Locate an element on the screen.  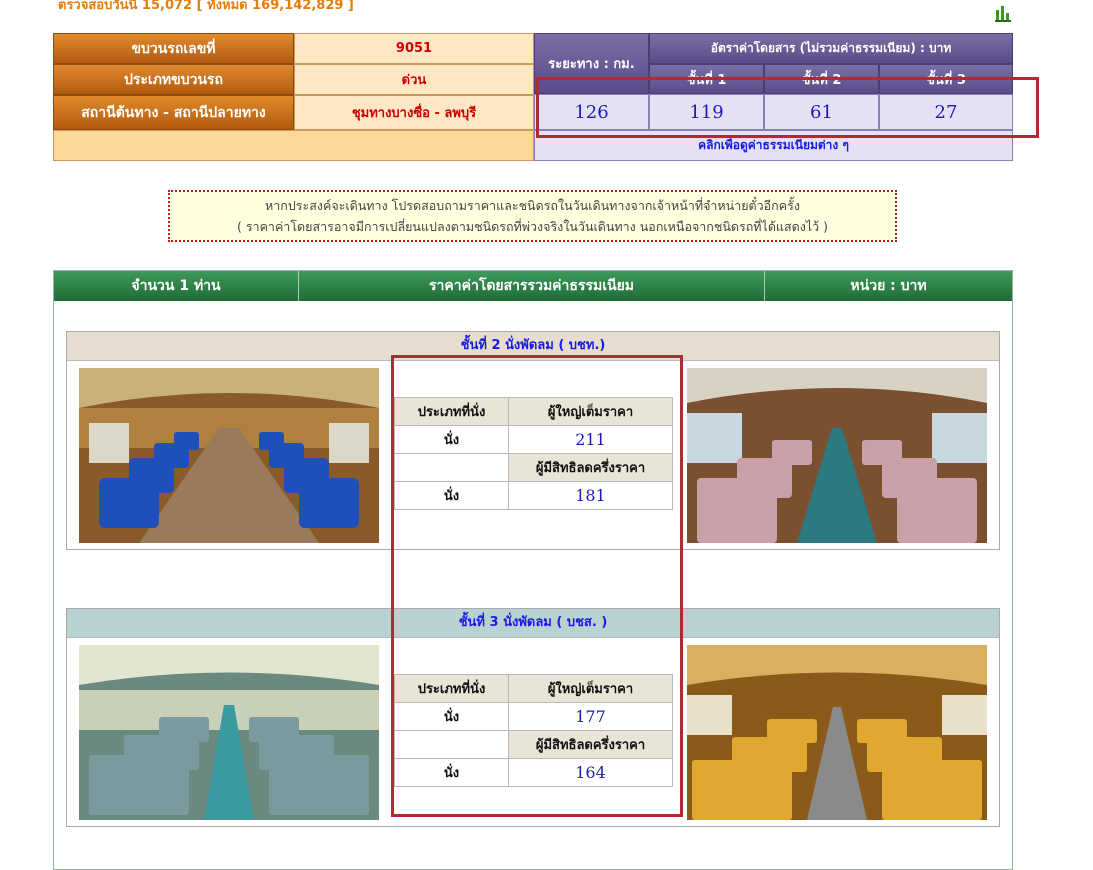
train-type-value: ด่วน is located at coordinates (414, 79).